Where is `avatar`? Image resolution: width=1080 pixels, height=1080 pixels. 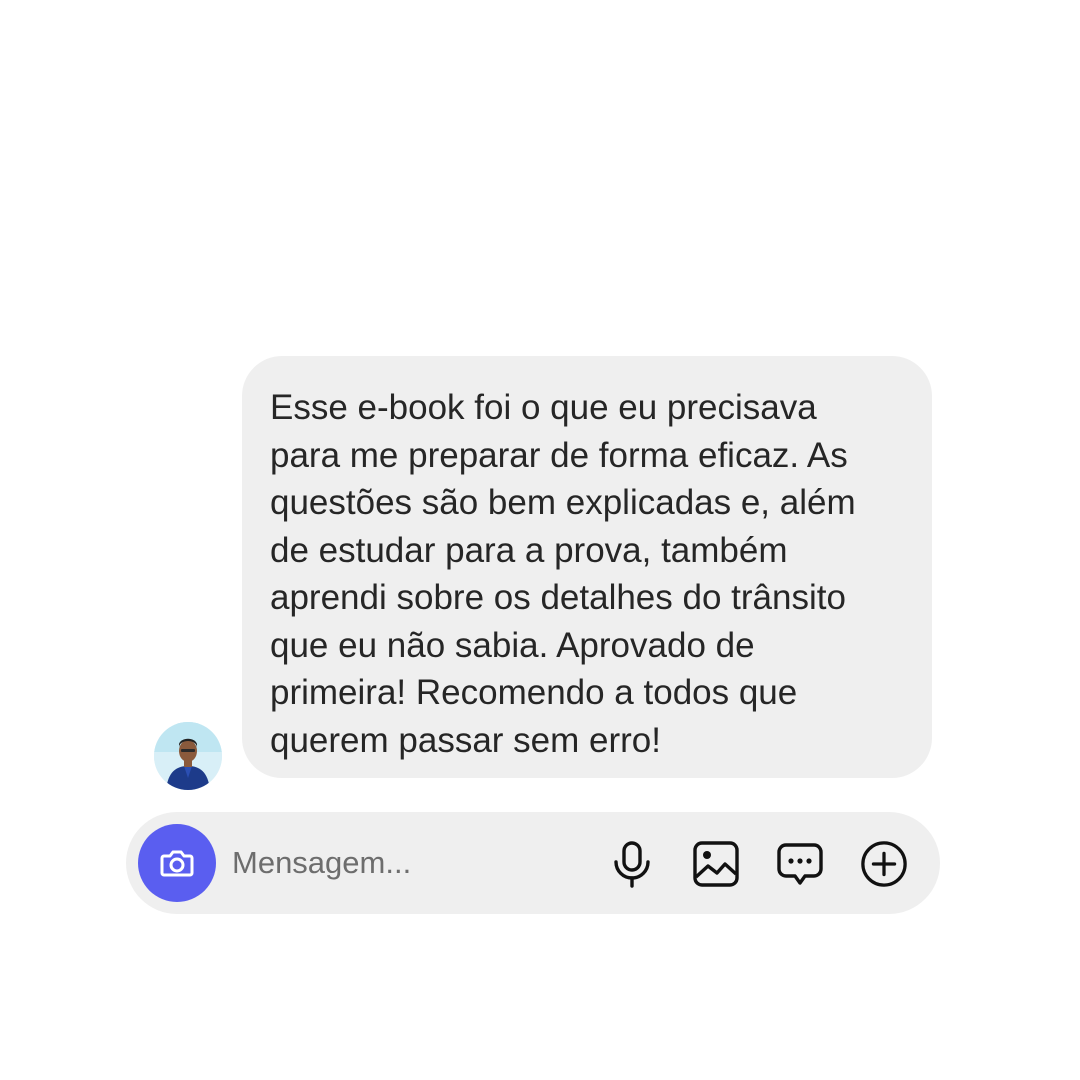
avatar is located at coordinates (188, 756).